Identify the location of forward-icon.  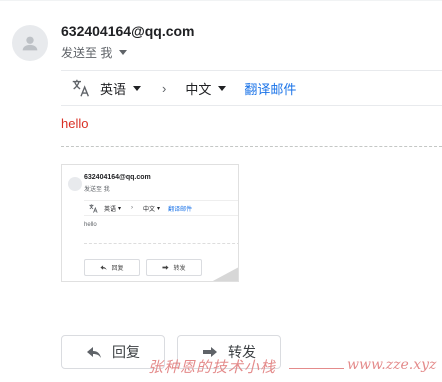
(166, 267).